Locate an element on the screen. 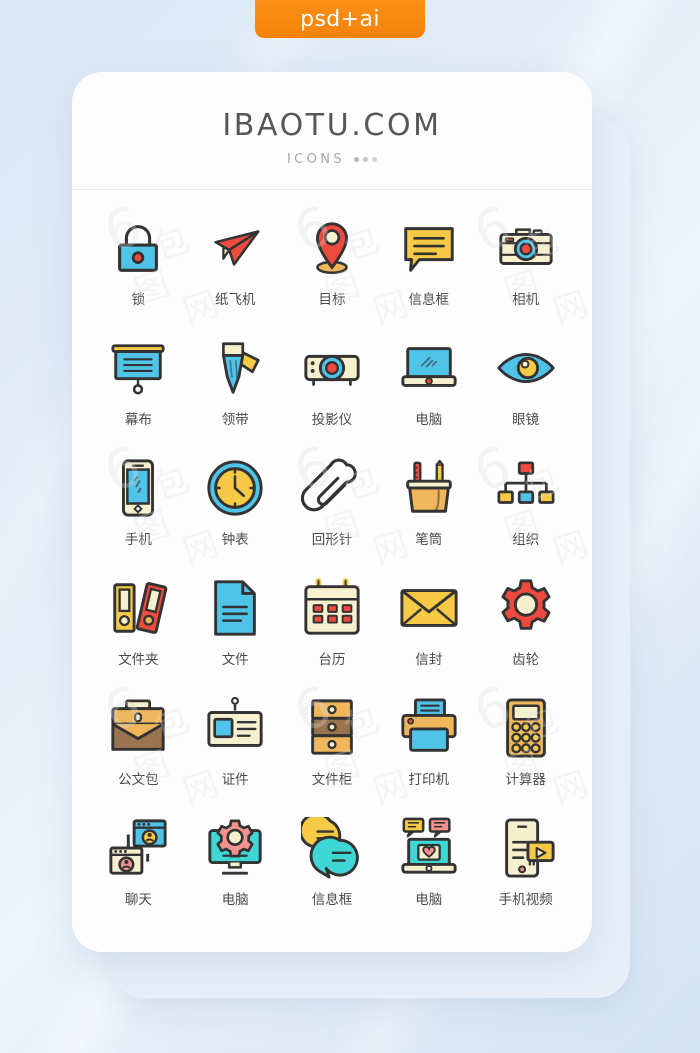 This screenshot has height=1053, width=700. icon-cell-projector: 投影仪 is located at coordinates (332, 392).